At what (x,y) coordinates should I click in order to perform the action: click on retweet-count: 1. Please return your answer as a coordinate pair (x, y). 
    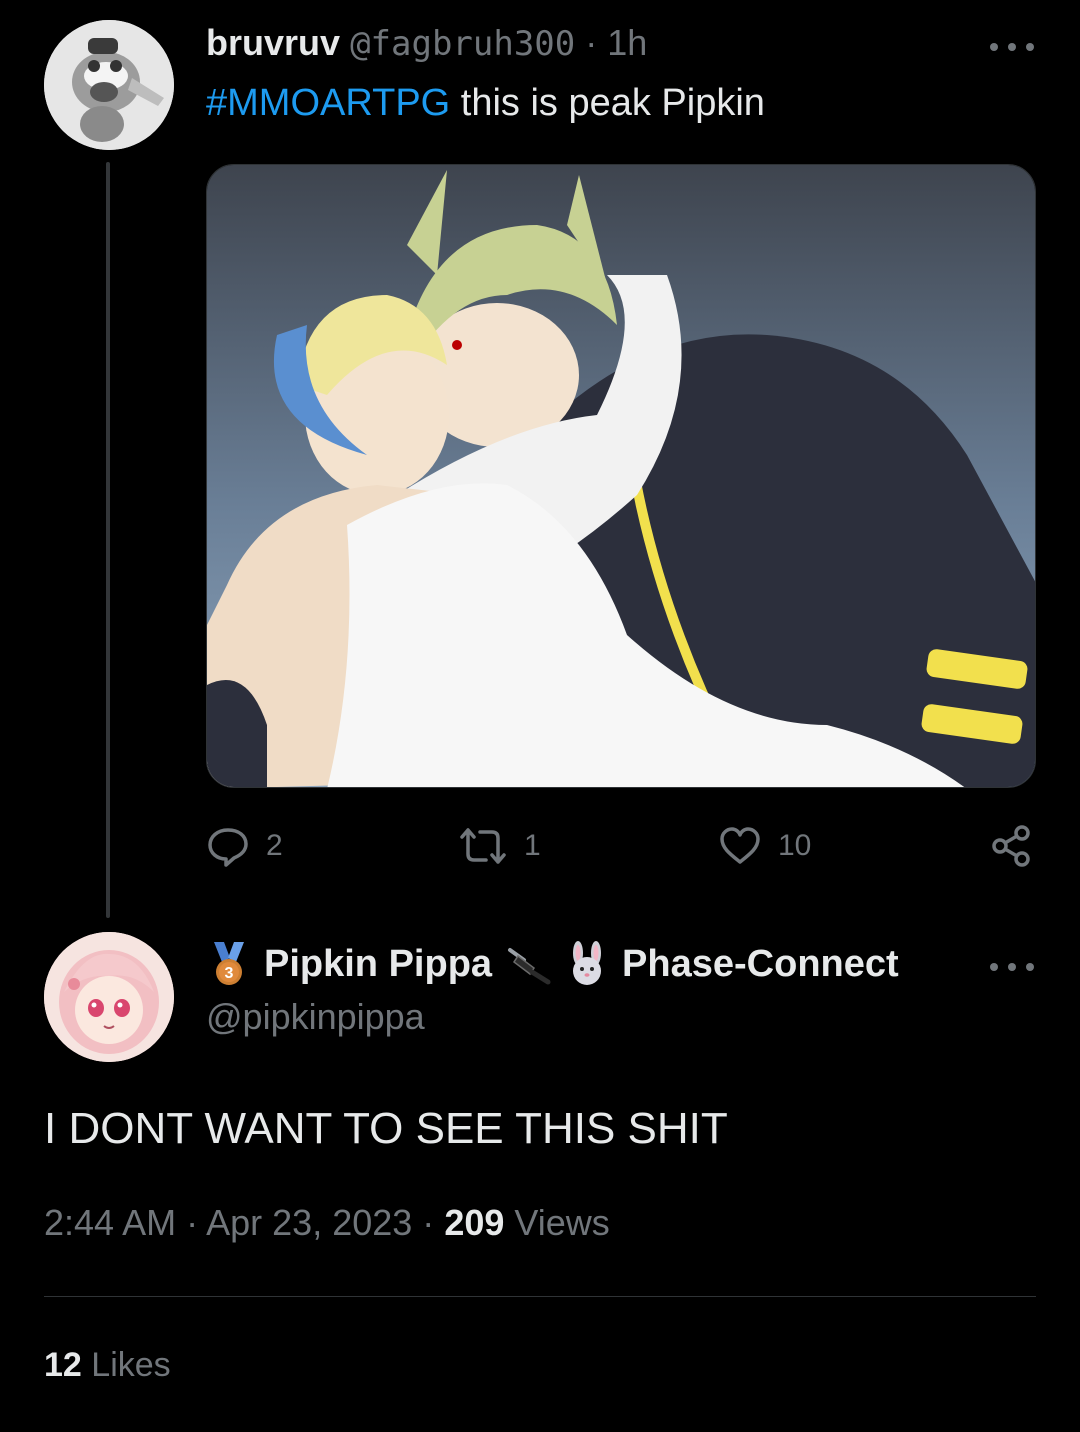
    Looking at the image, I should click on (532, 845).